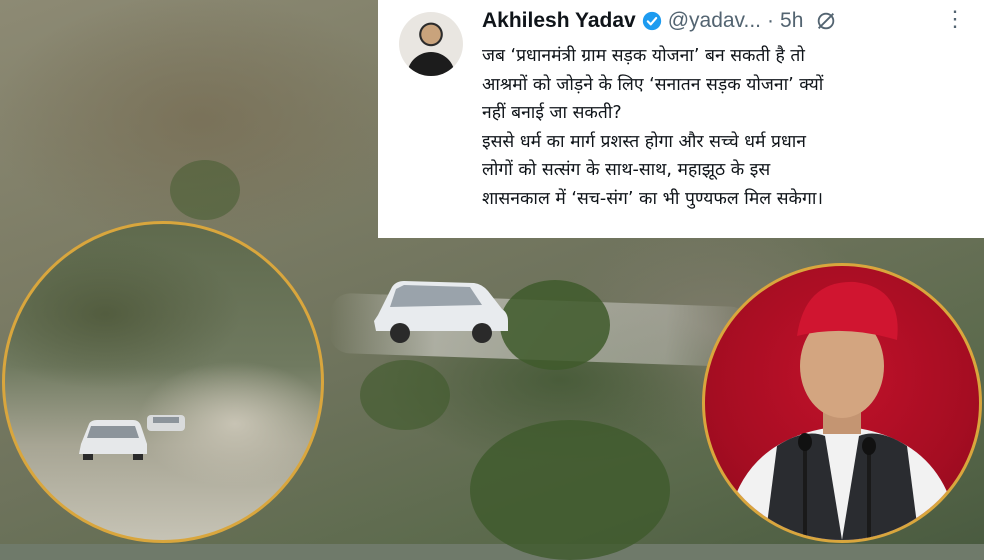 The height and width of the screenshot is (560, 984). Describe the element at coordinates (431, 64) in the screenshot. I see `avatar-shoulders` at that location.